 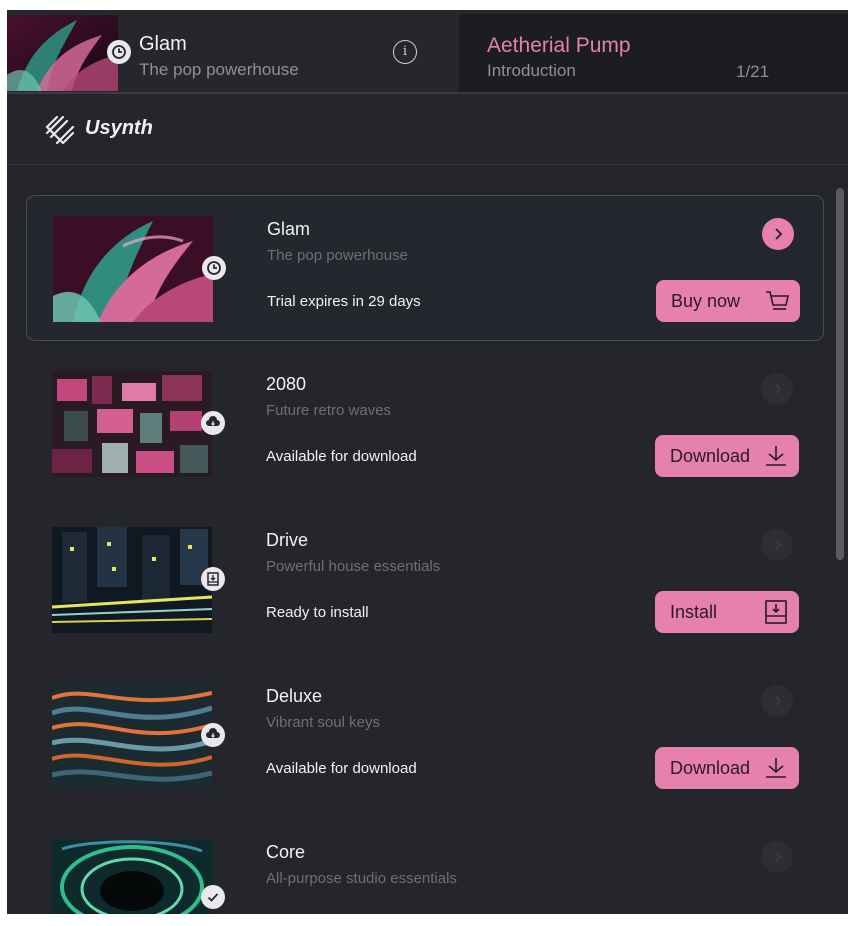 I want to click on pack-status: Ready to install, so click(x=317, y=612).